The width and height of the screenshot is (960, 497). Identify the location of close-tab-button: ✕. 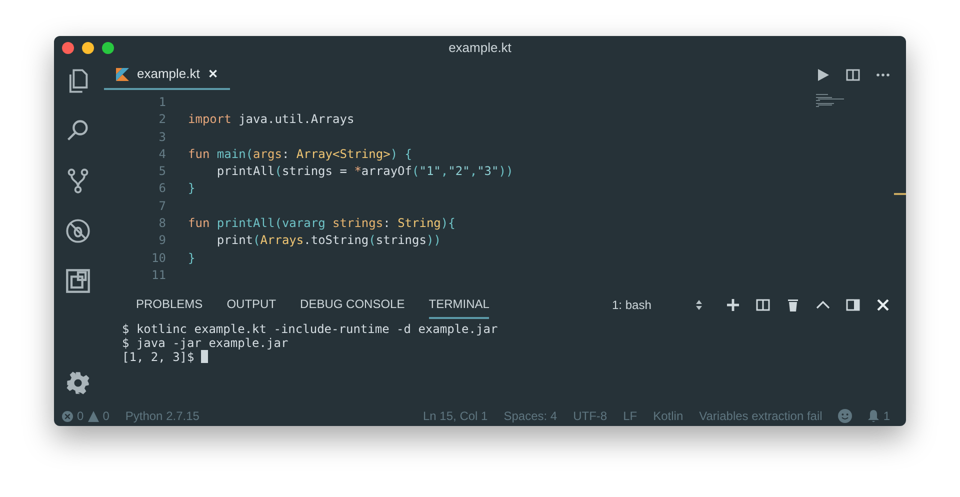
(213, 74).